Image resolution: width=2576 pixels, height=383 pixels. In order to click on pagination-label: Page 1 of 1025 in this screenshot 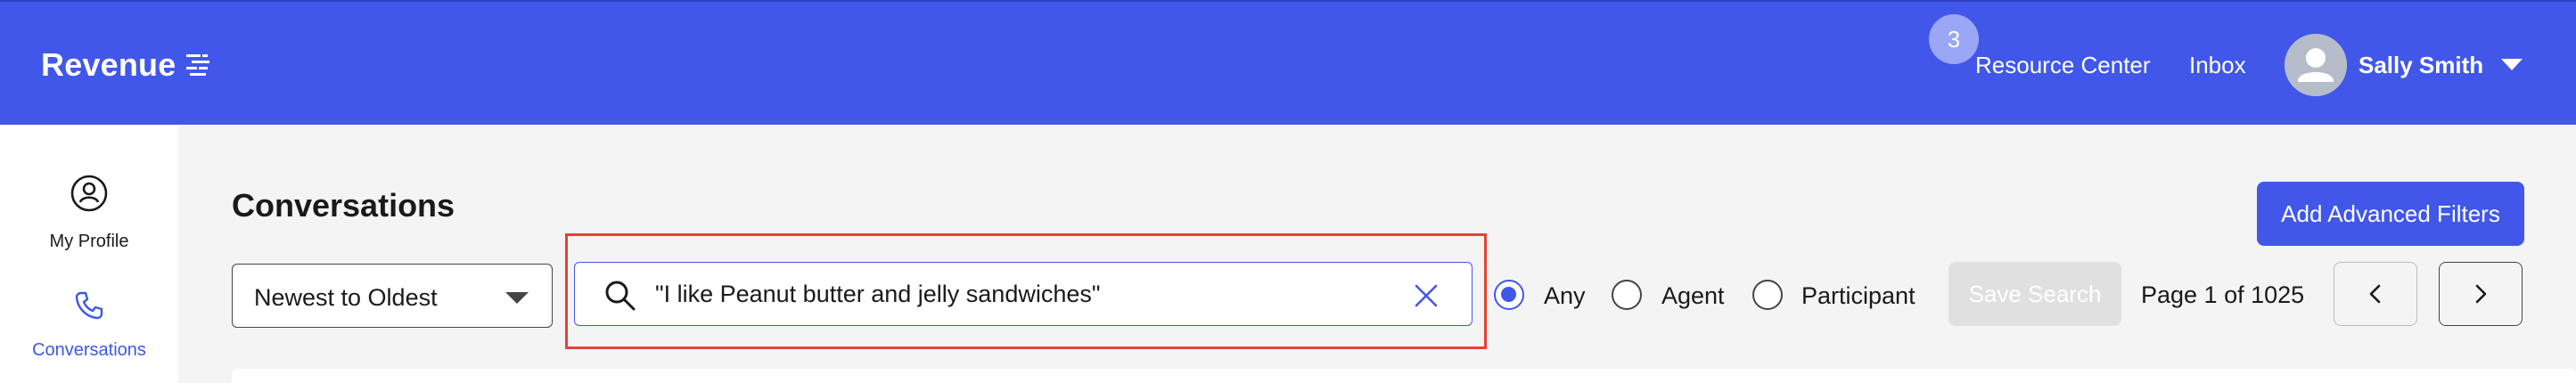, I will do `click(2223, 295)`.